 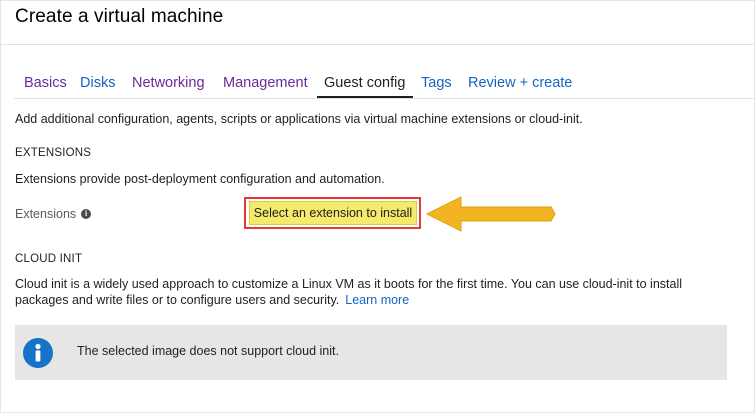 What do you see at coordinates (364, 83) in the screenshot?
I see `tab-guest-config: Guest config` at bounding box center [364, 83].